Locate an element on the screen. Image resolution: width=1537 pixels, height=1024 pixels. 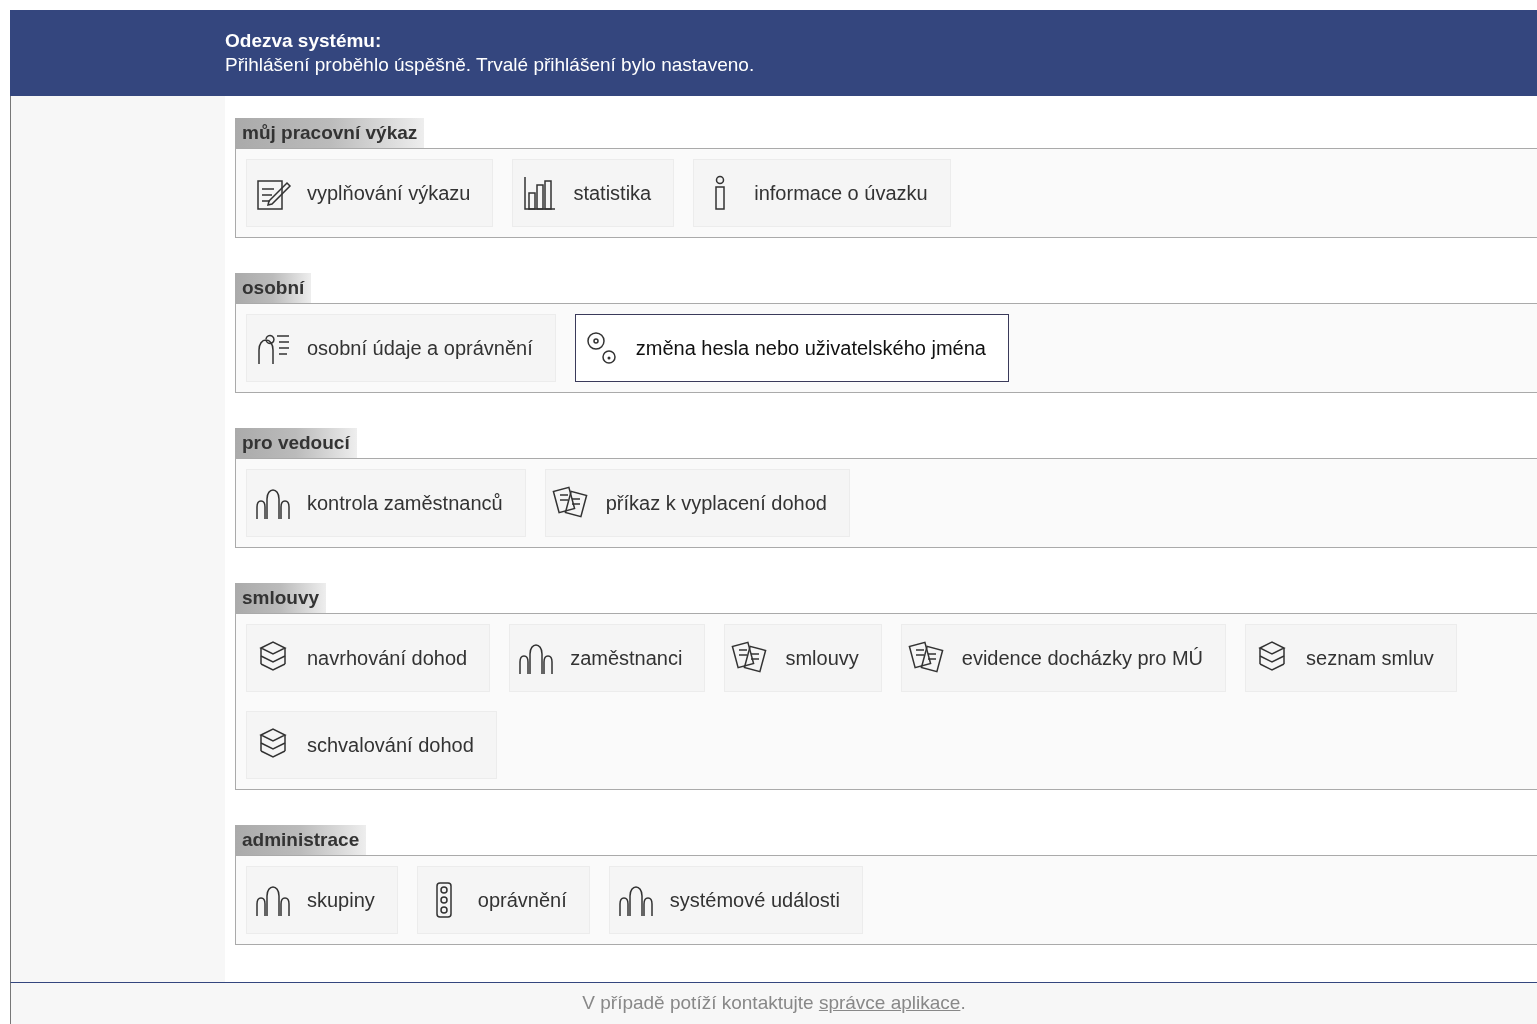
menu-tile: kontrola zaměstnanců is located at coordinates (386, 503).